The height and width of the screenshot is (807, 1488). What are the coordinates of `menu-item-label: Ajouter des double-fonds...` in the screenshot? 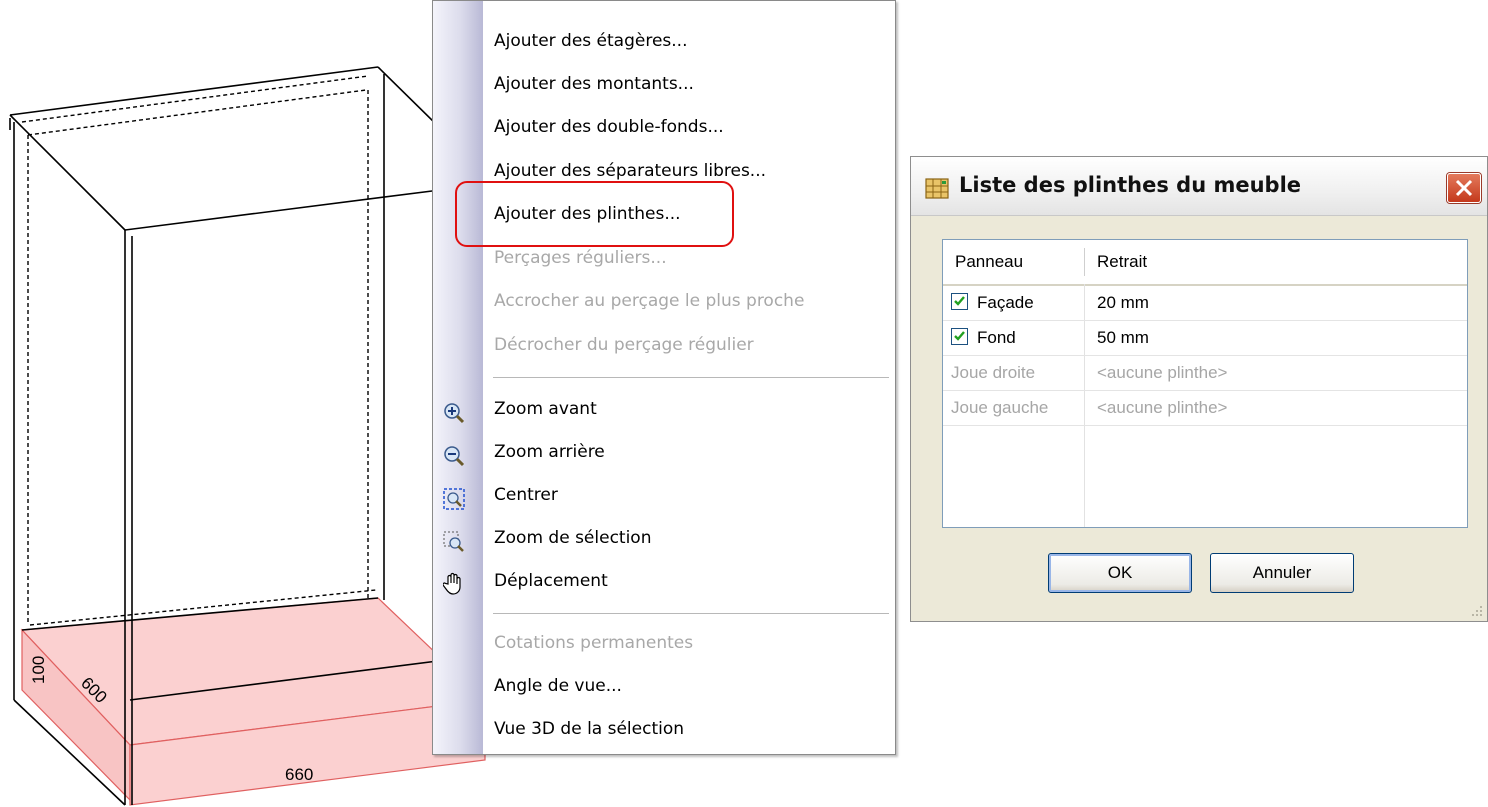 It's located at (609, 127).